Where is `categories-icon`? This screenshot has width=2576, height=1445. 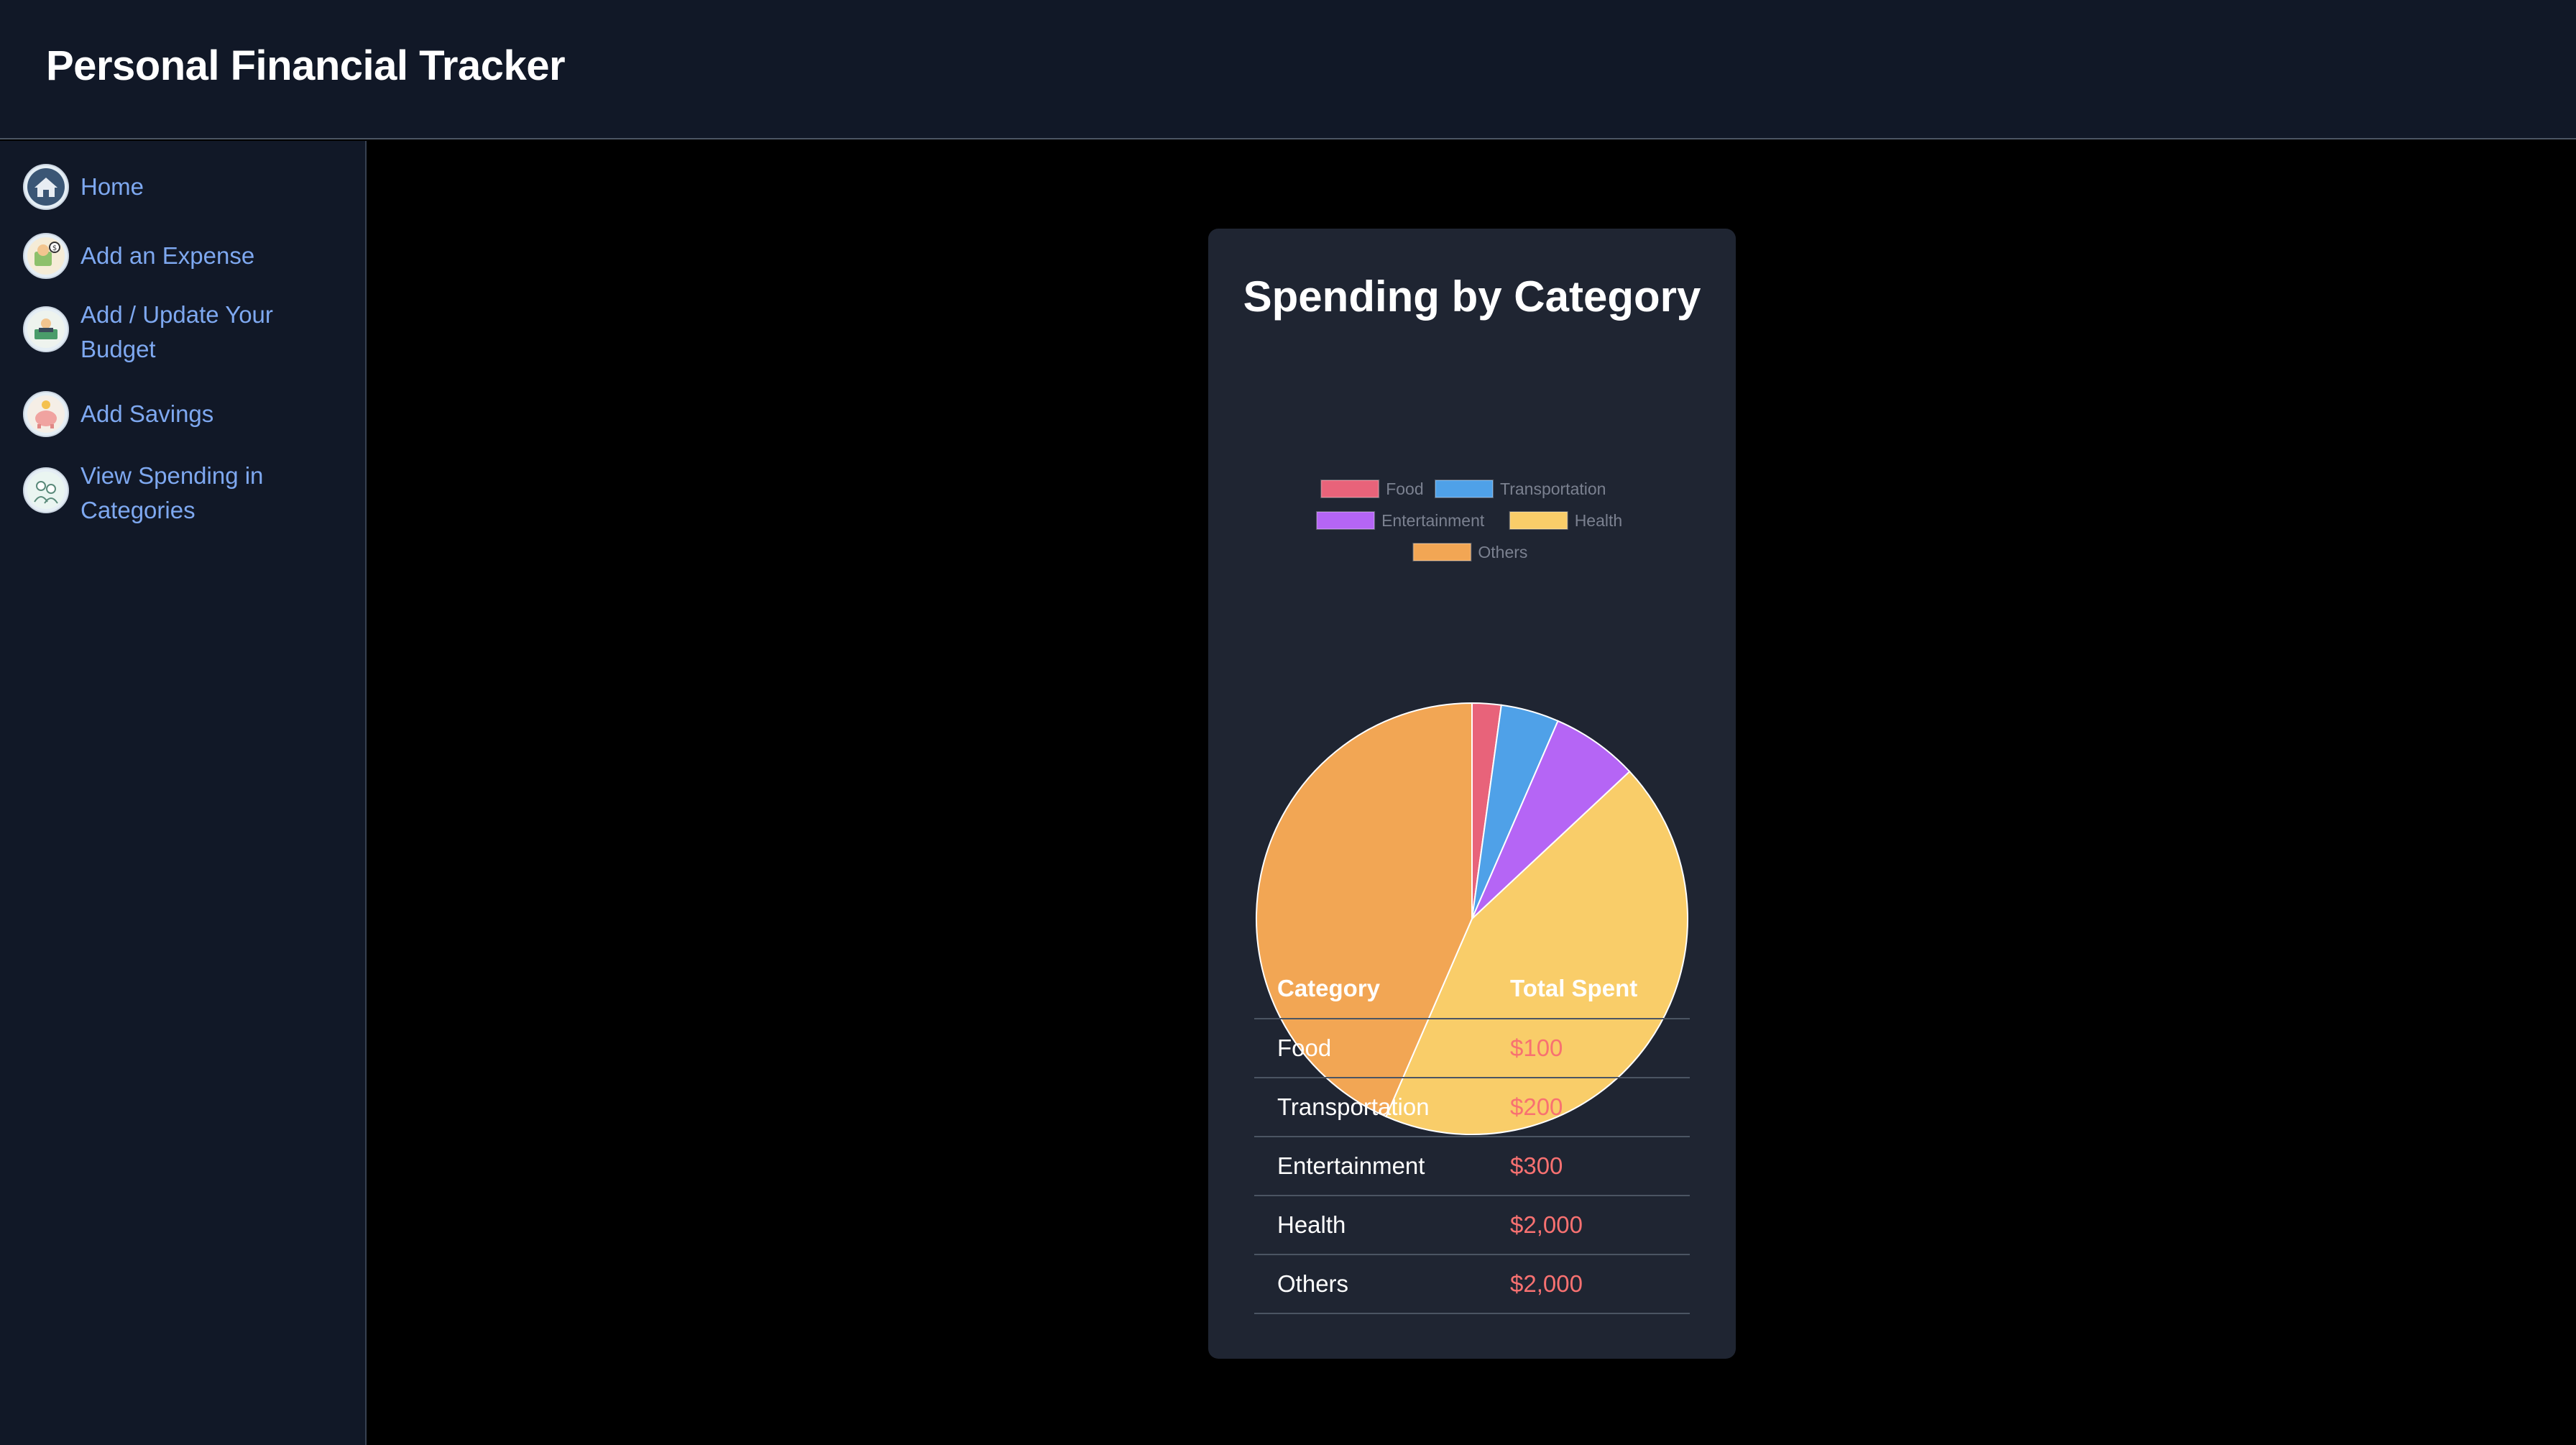
categories-icon is located at coordinates (46, 490).